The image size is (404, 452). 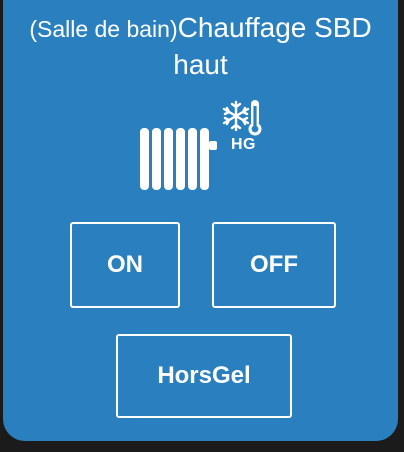 I want to click on on-button-label: ON, so click(x=125, y=264).